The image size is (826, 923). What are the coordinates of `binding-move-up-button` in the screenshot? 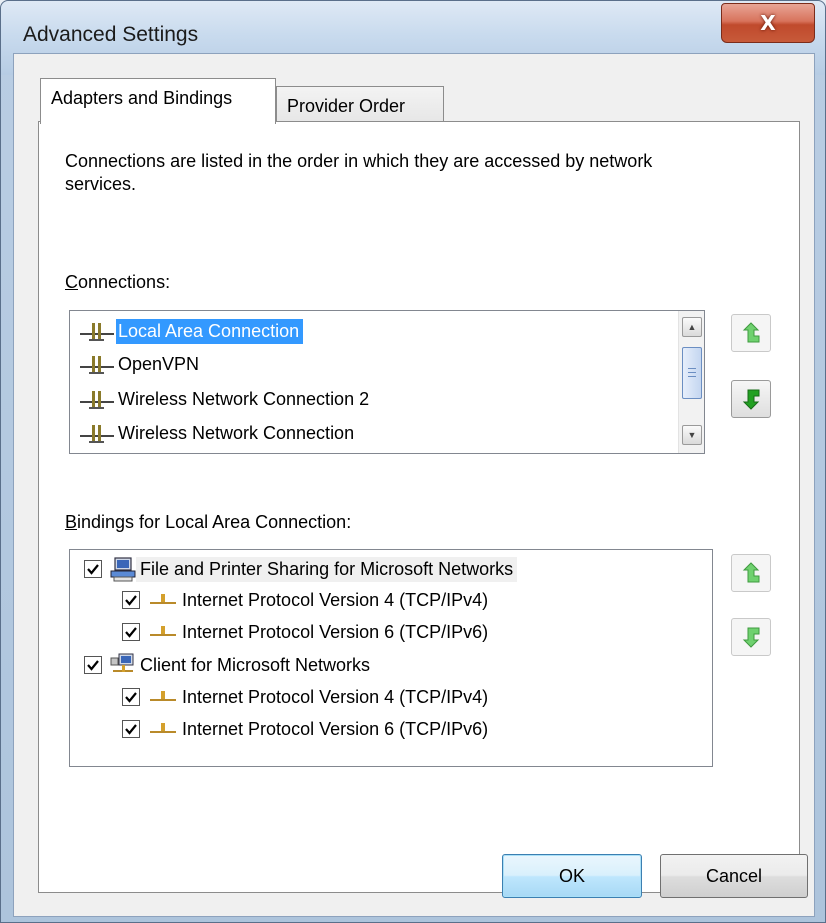 It's located at (751, 573).